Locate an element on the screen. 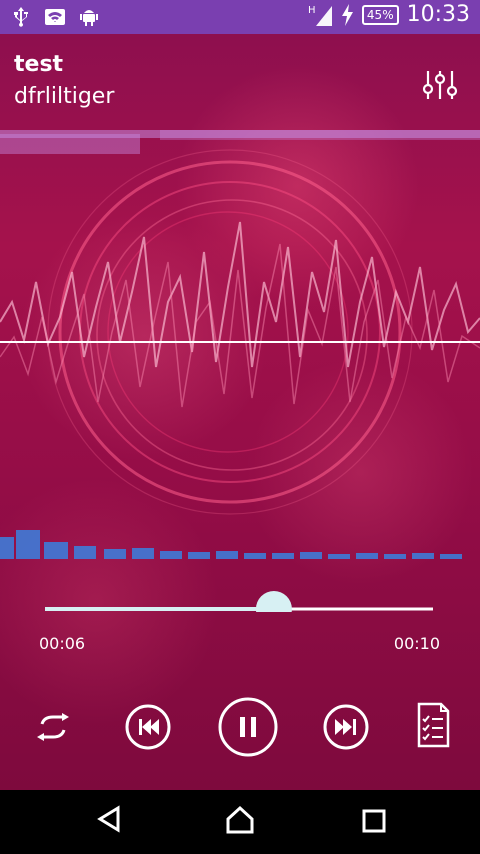 This screenshot has width=480, height=854. wifi-icon is located at coordinates (55, 17).